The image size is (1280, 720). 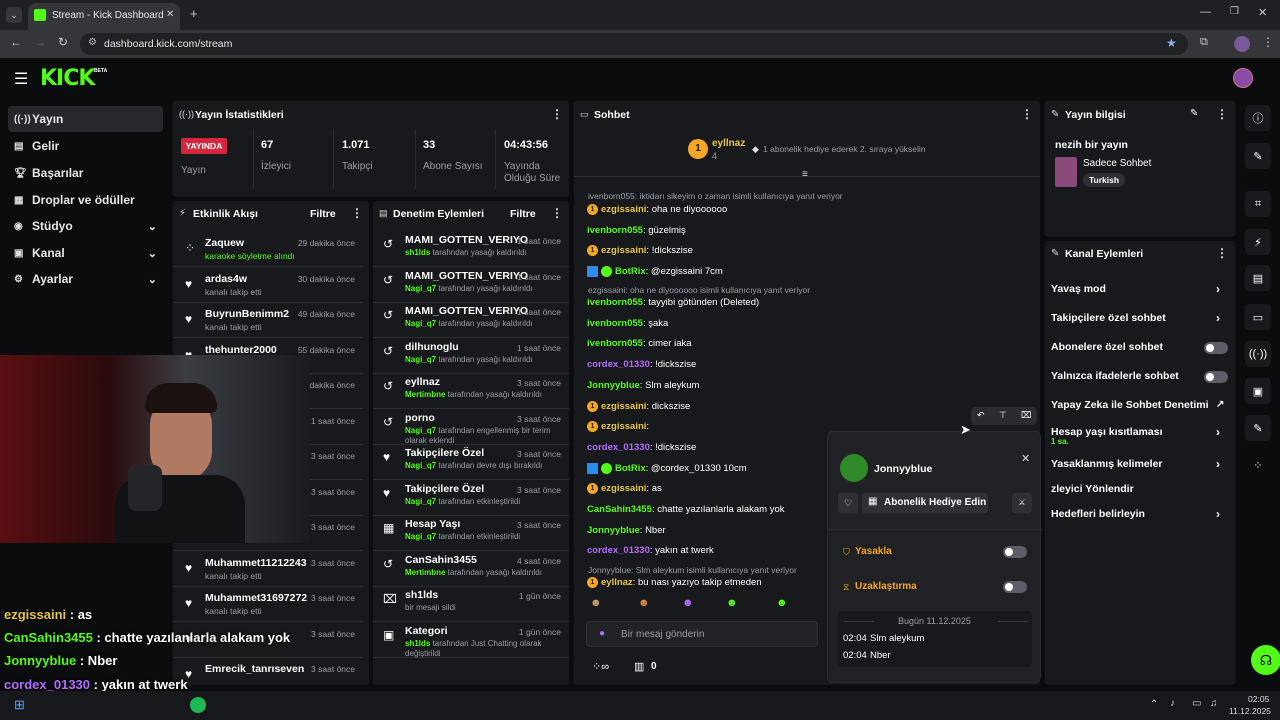 I want to click on gift-sub-button: ▦ Abonelik Hediye Edin, so click(x=925, y=503).